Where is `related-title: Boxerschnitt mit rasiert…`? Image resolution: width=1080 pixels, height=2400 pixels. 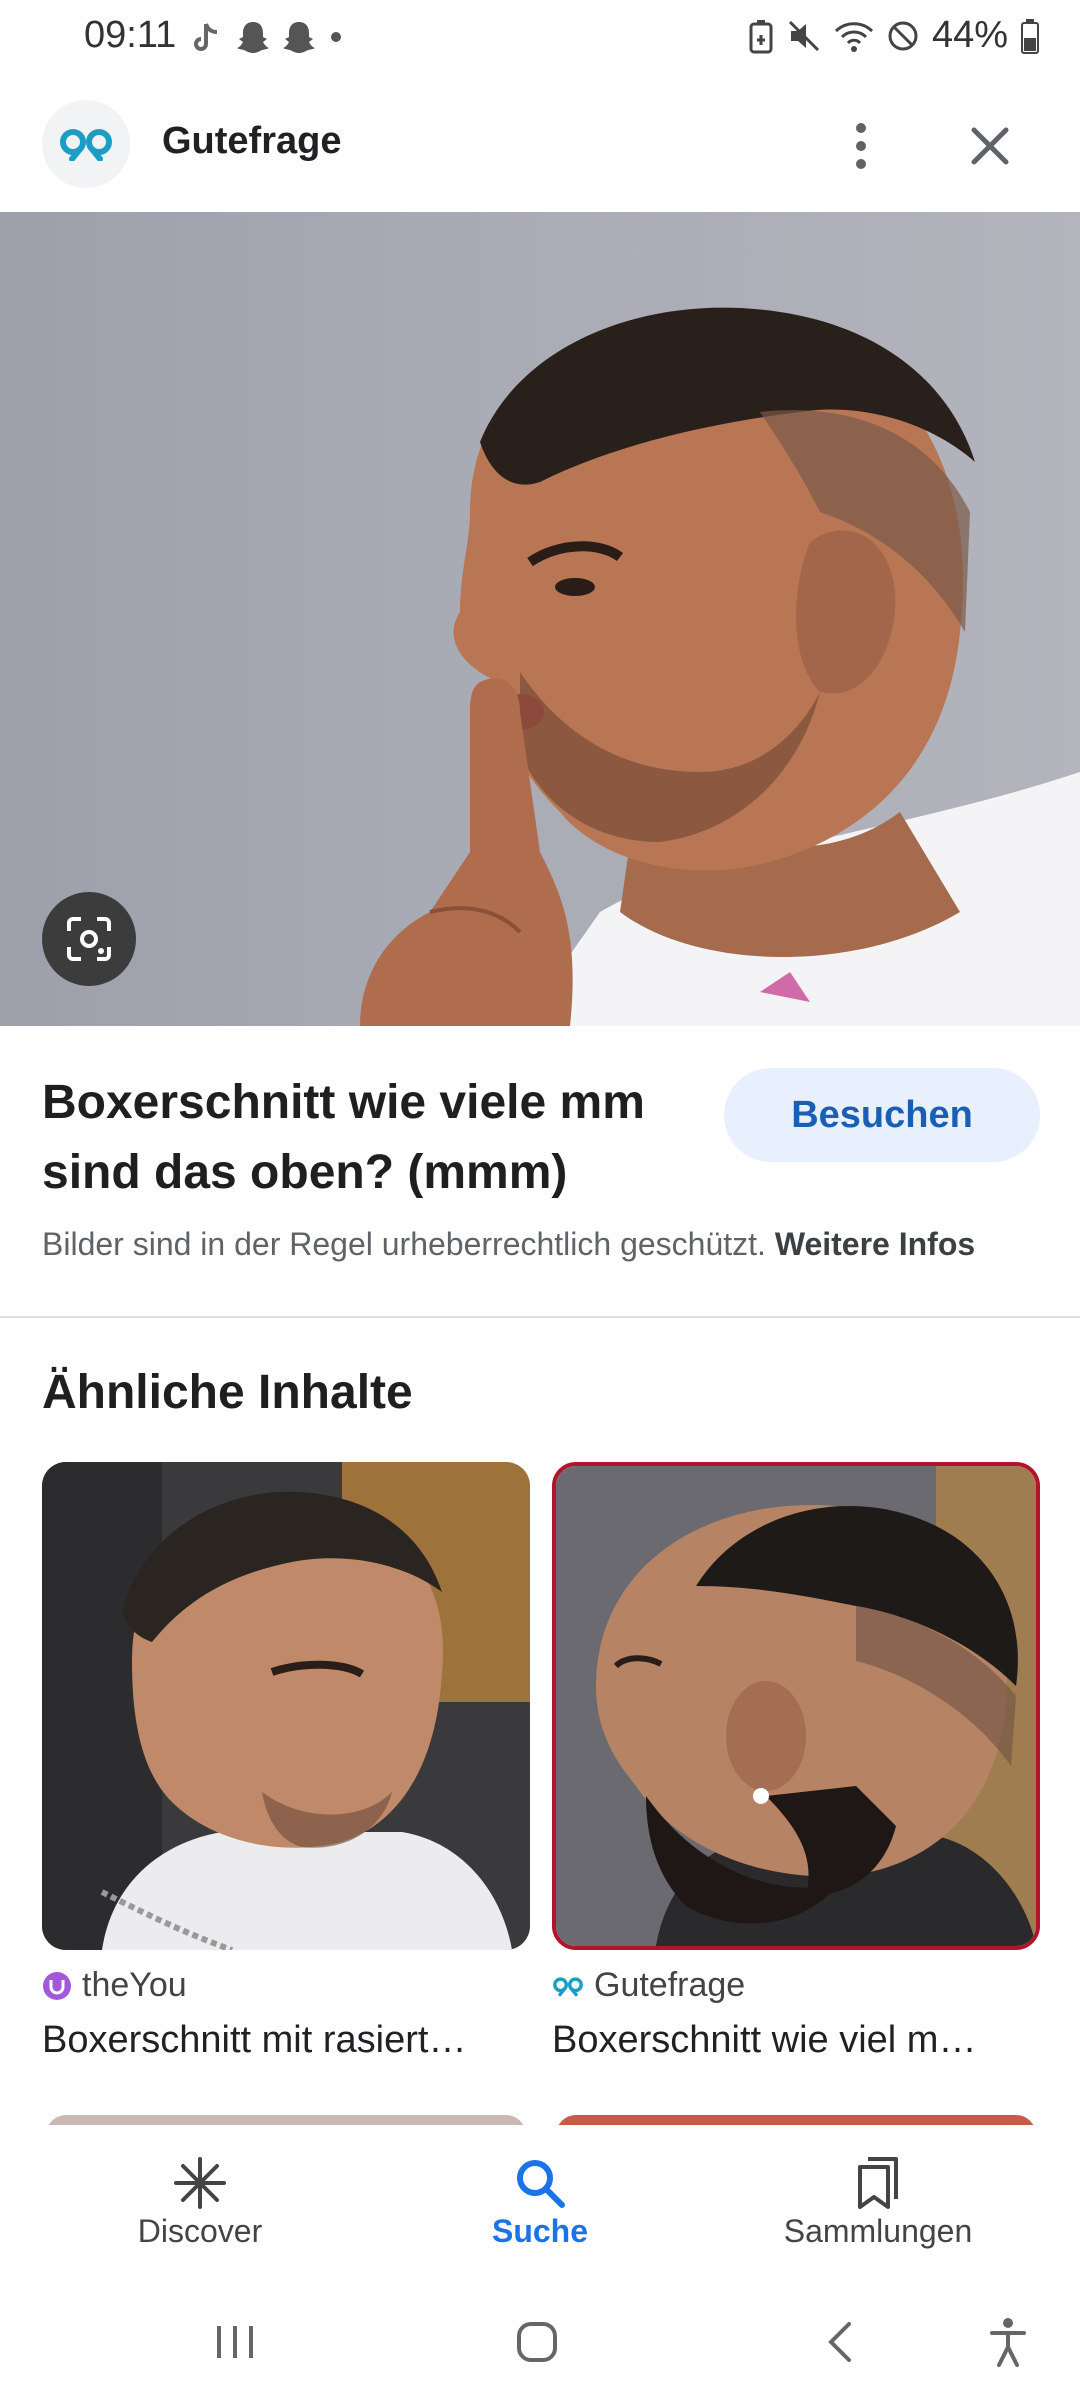 related-title: Boxerschnitt mit rasiert… is located at coordinates (286, 2040).